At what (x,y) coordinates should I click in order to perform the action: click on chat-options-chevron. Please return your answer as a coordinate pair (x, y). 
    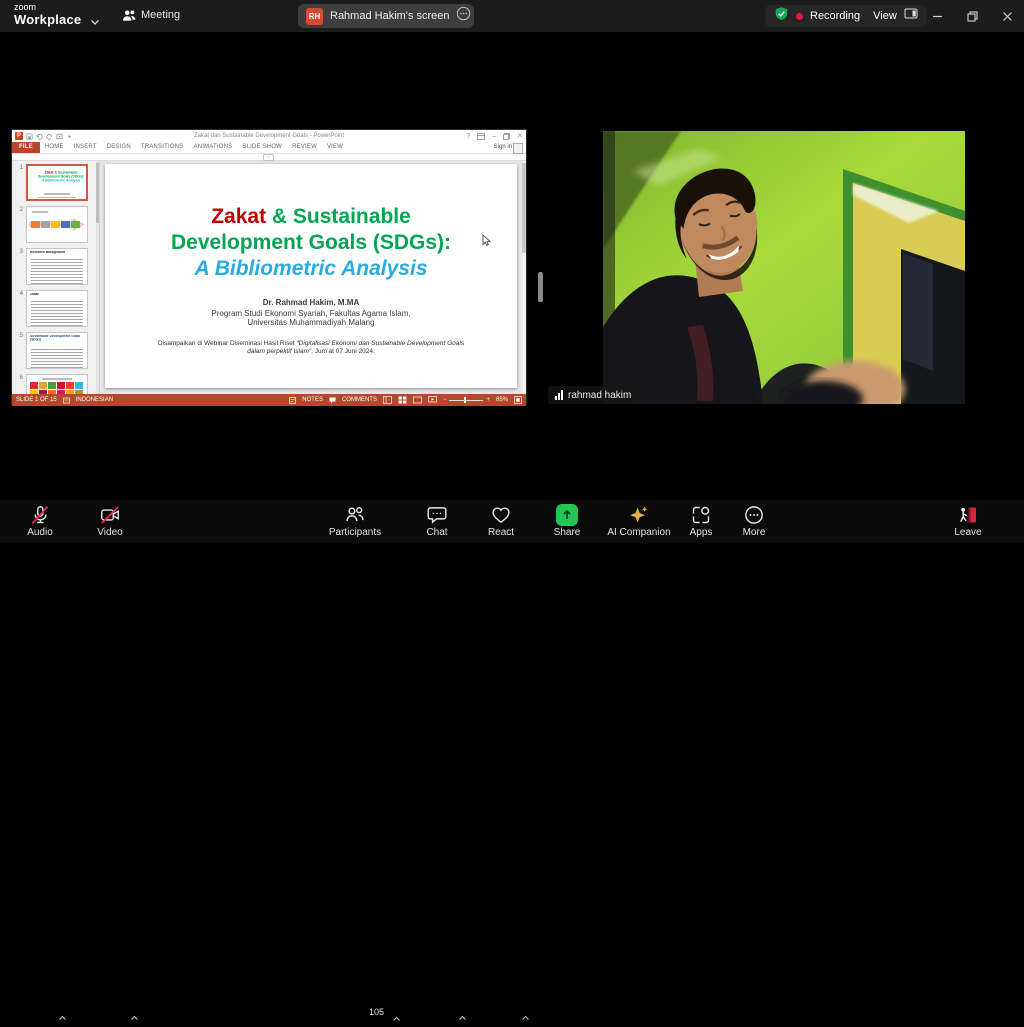
    Looking at the image, I should click on (462, 1017).